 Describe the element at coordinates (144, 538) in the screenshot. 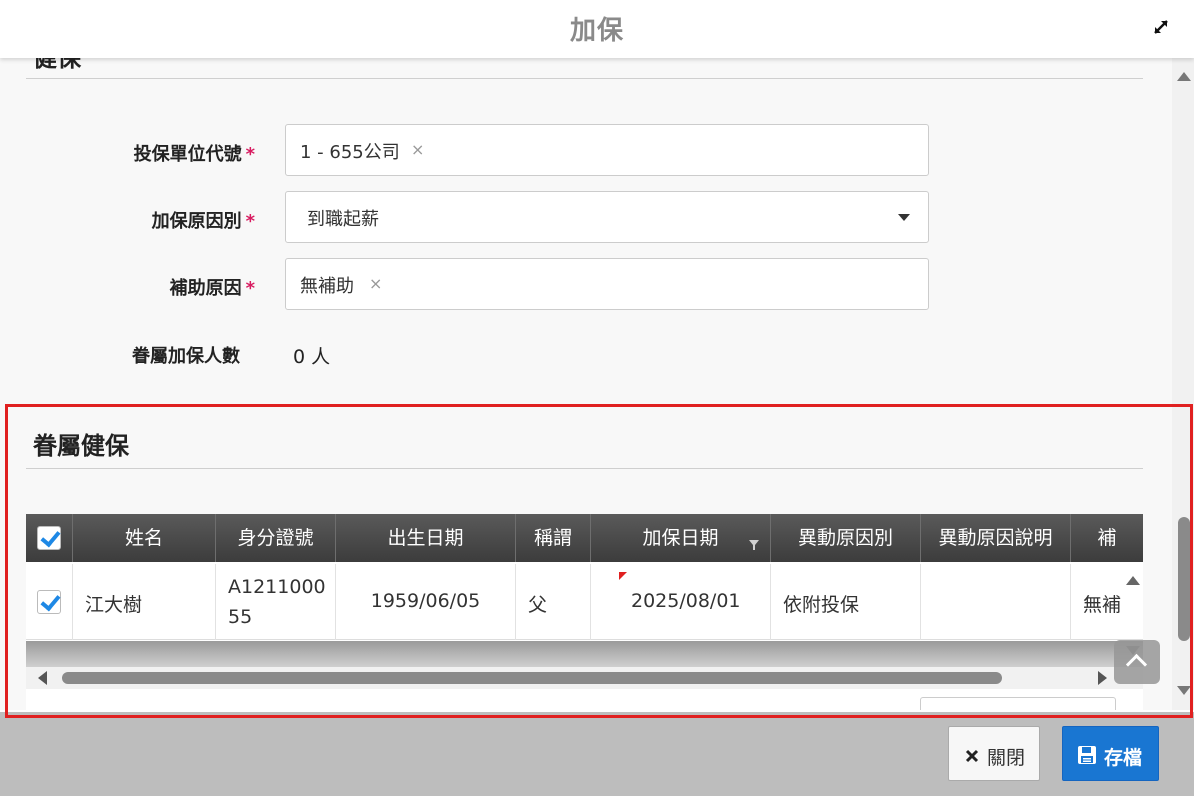

I see `column-header: 姓名` at that location.